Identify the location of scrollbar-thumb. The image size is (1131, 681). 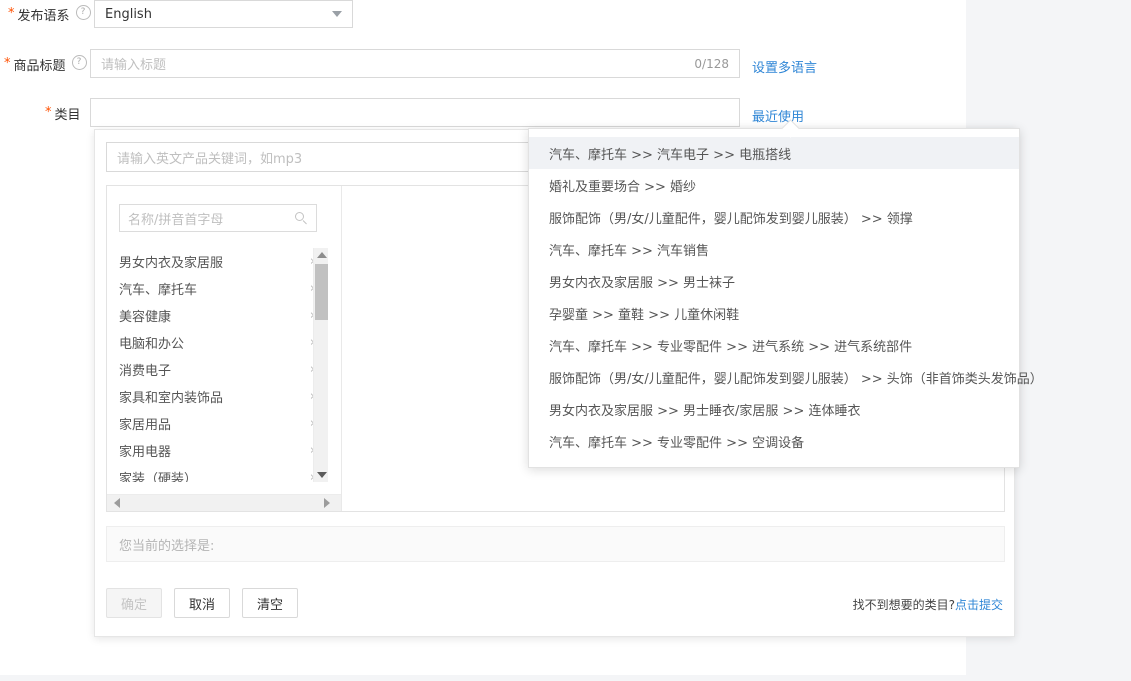
(321, 292).